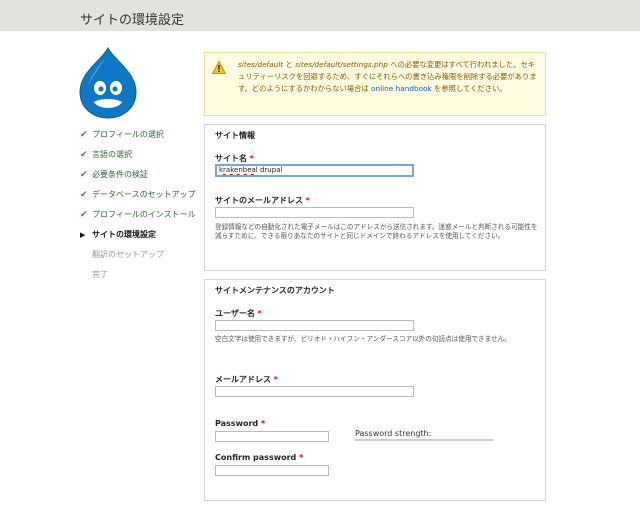  Describe the element at coordinates (128, 134) in the screenshot. I see `step-label: プロフィールの選択` at that location.